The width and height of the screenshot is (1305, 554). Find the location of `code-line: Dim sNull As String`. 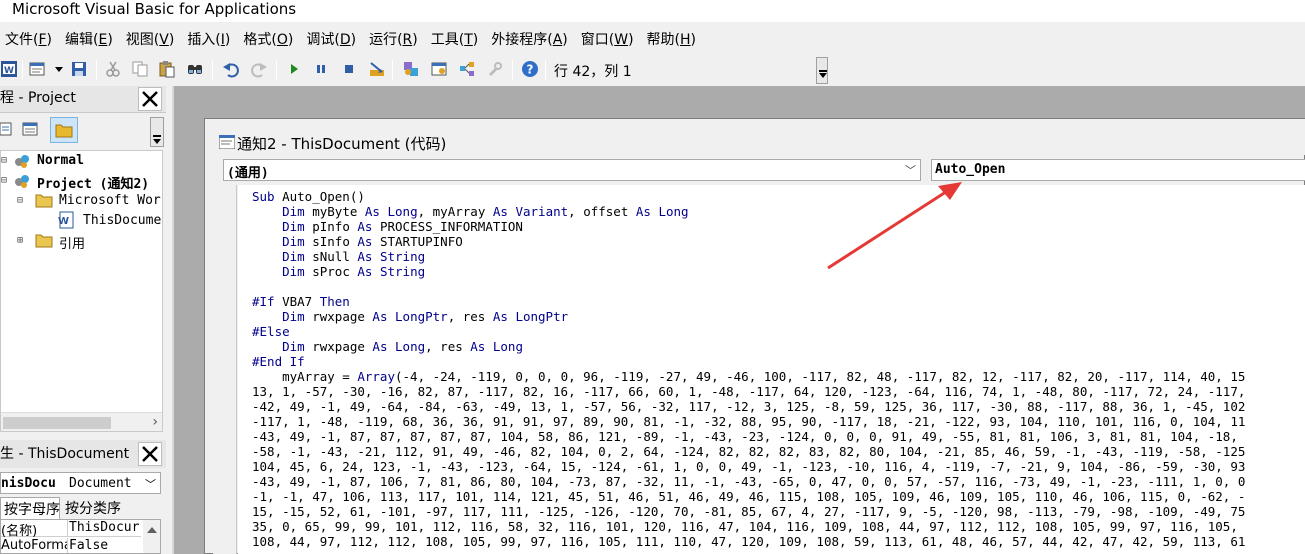

code-line: Dim sNull As String is located at coordinates (354, 256).